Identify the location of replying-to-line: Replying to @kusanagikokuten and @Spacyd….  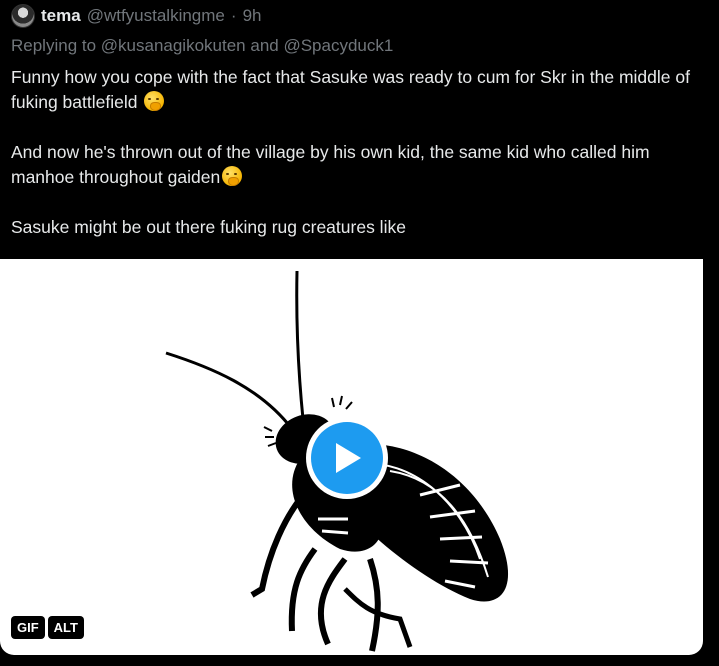
(202, 46).